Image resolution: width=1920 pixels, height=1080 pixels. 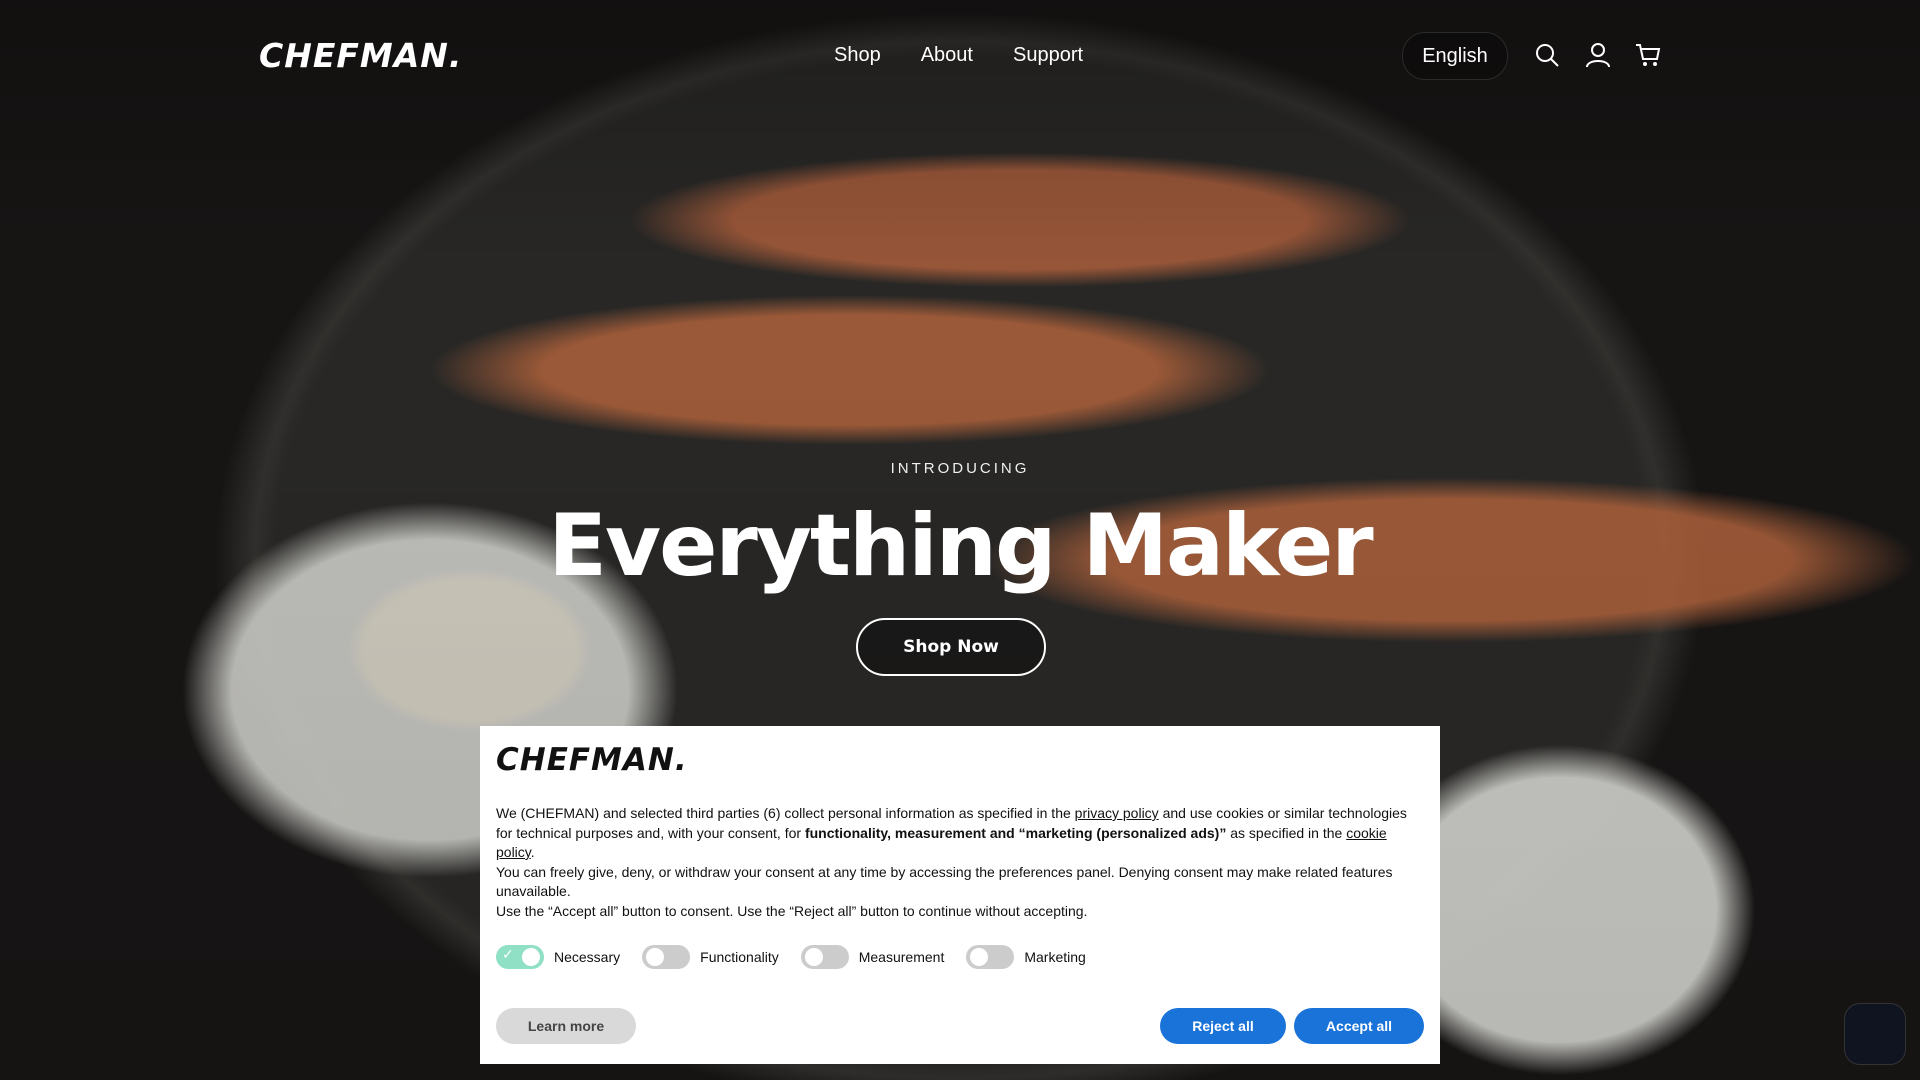 I want to click on hero-headline: Everything Maker, so click(x=960, y=546).